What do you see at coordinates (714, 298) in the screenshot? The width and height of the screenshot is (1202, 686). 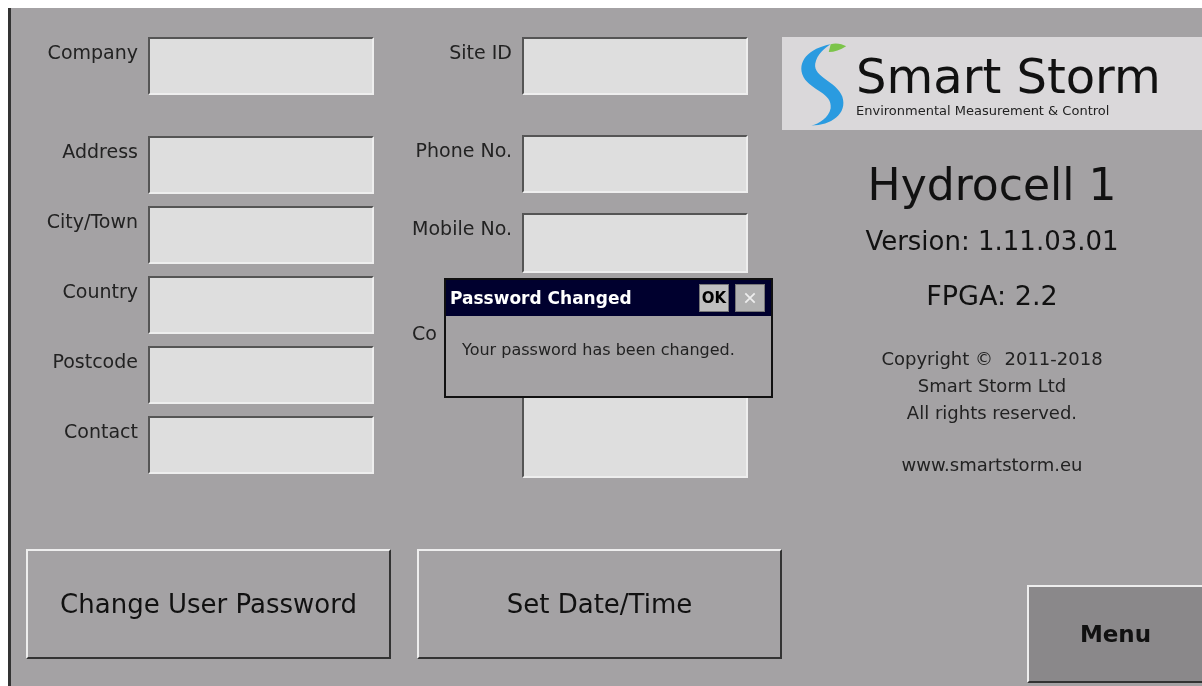 I see `ok-button: OK` at bounding box center [714, 298].